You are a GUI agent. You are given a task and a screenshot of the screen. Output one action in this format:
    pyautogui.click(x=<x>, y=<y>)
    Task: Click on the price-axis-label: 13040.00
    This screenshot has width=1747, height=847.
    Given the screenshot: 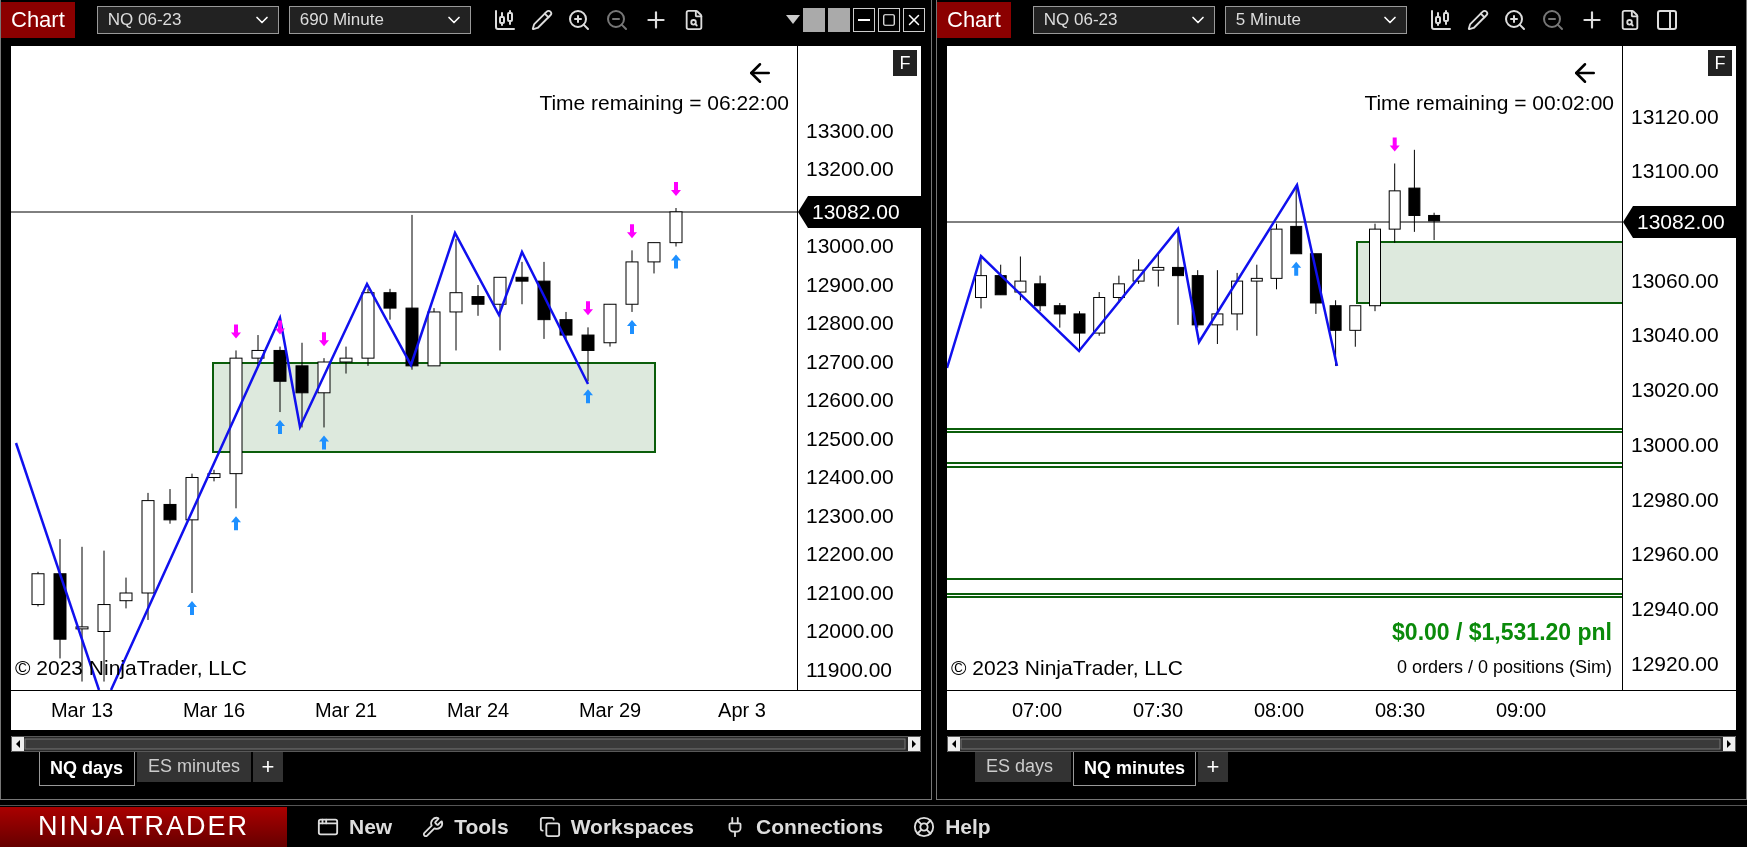 What is the action you would take?
    pyautogui.click(x=1674, y=335)
    